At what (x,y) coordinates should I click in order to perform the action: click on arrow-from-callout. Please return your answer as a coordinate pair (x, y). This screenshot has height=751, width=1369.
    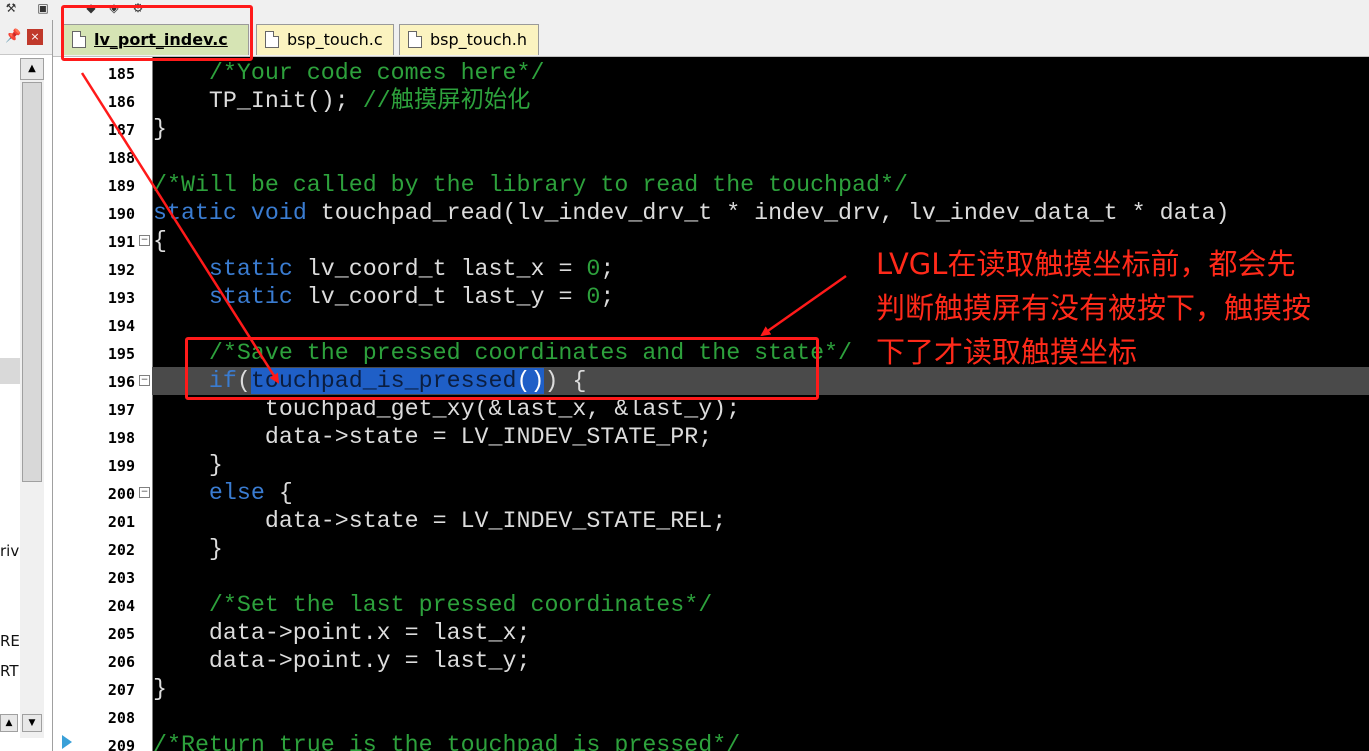
    Looking at the image, I should click on (803, 305).